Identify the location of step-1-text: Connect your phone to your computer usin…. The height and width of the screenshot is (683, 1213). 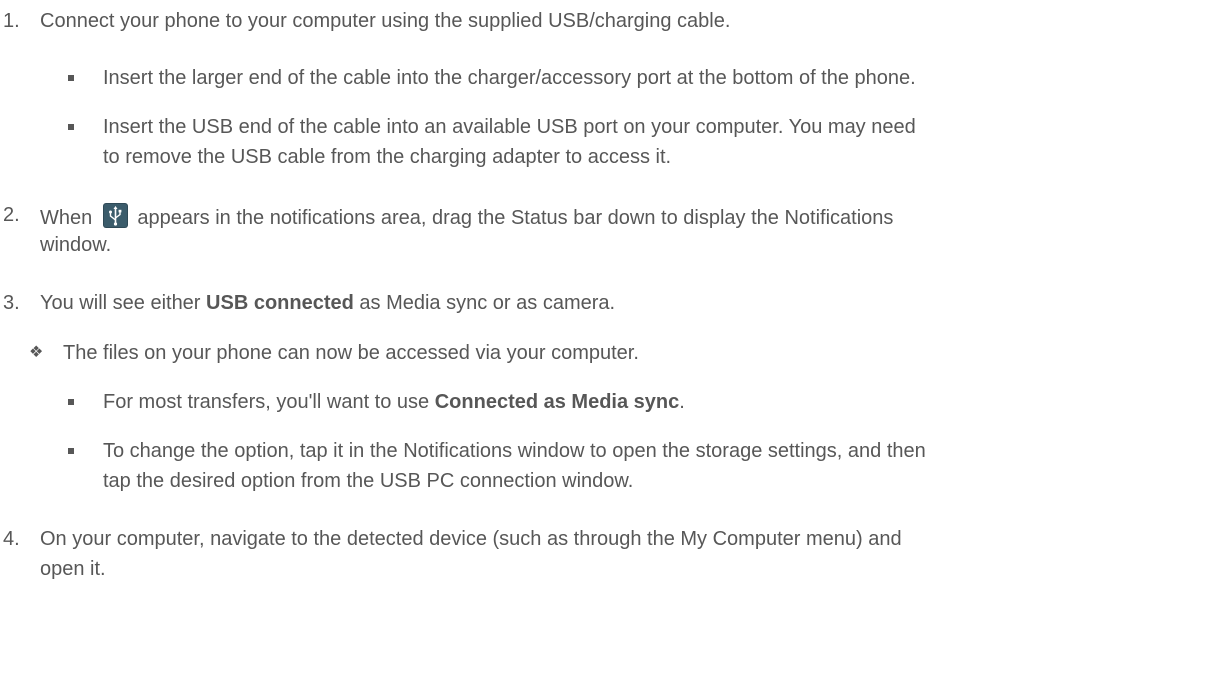
(385, 21).